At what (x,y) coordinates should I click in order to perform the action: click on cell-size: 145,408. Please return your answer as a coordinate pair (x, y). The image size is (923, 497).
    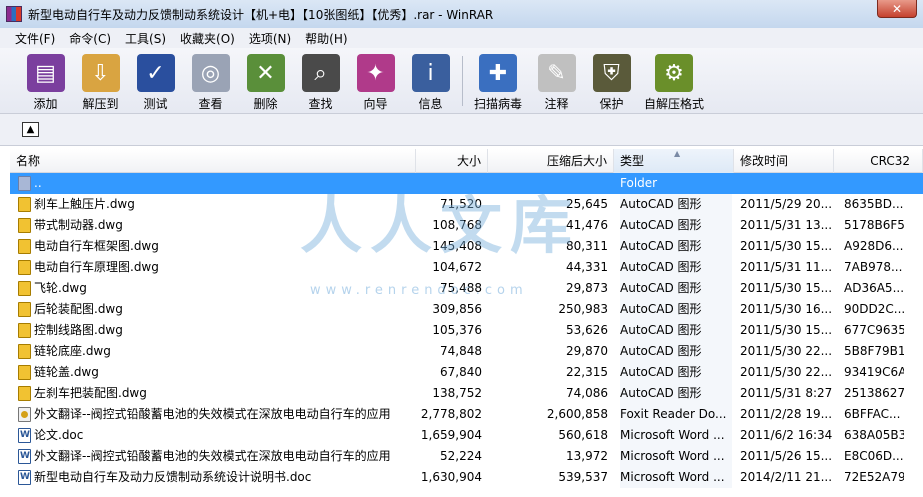
    Looking at the image, I should click on (457, 246).